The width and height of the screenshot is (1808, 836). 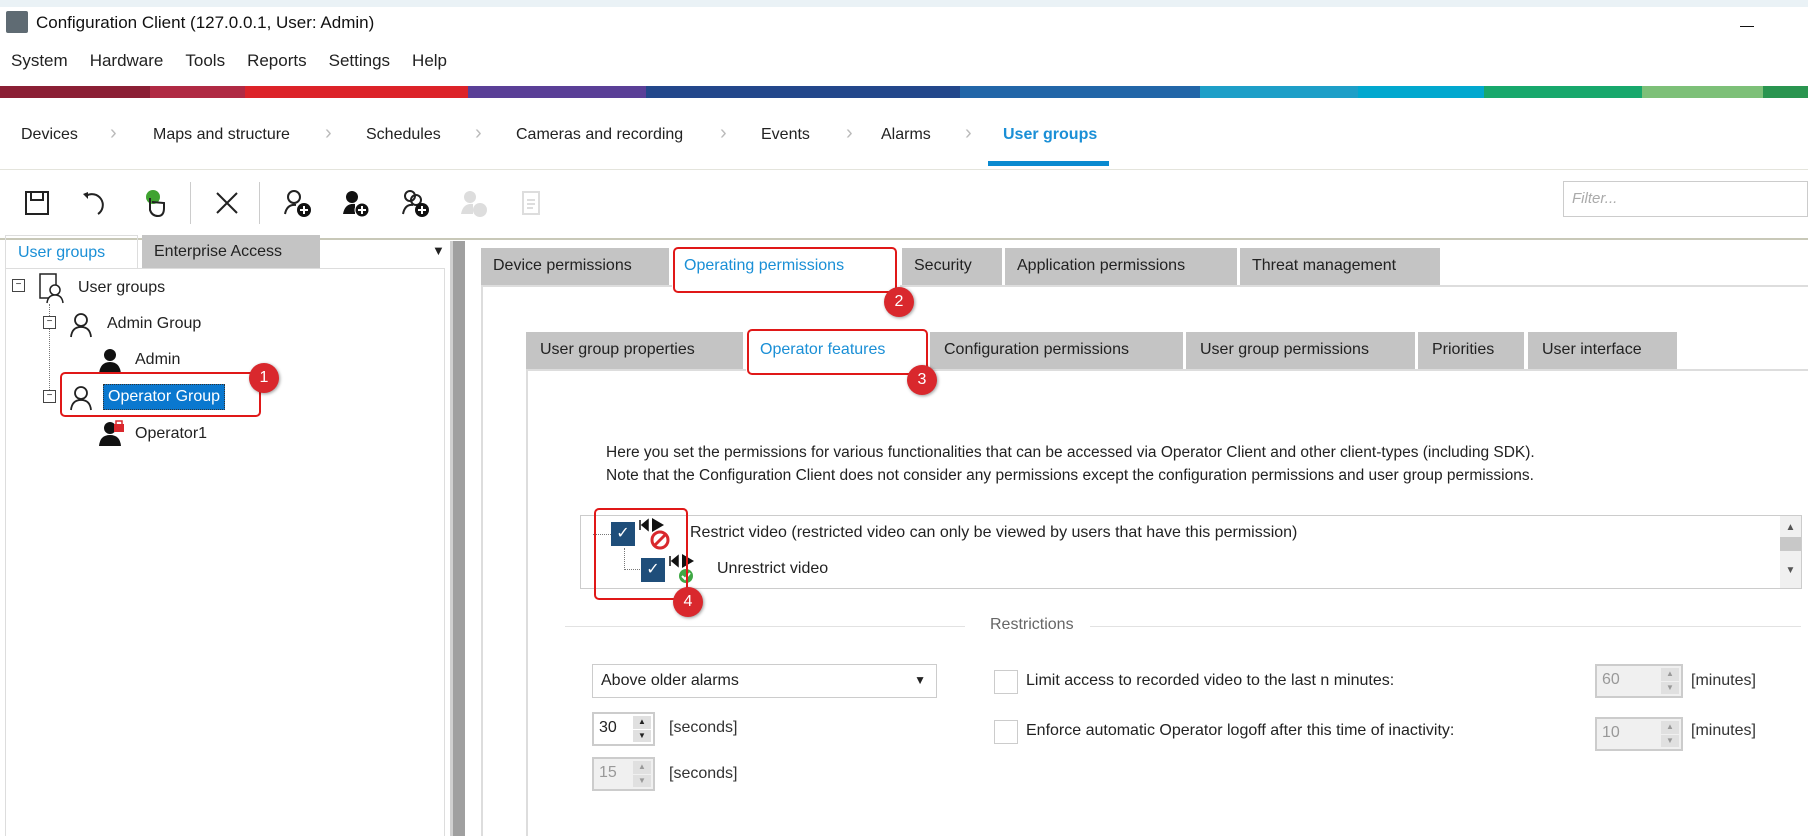 I want to click on activate-icon, so click(x=155, y=203).